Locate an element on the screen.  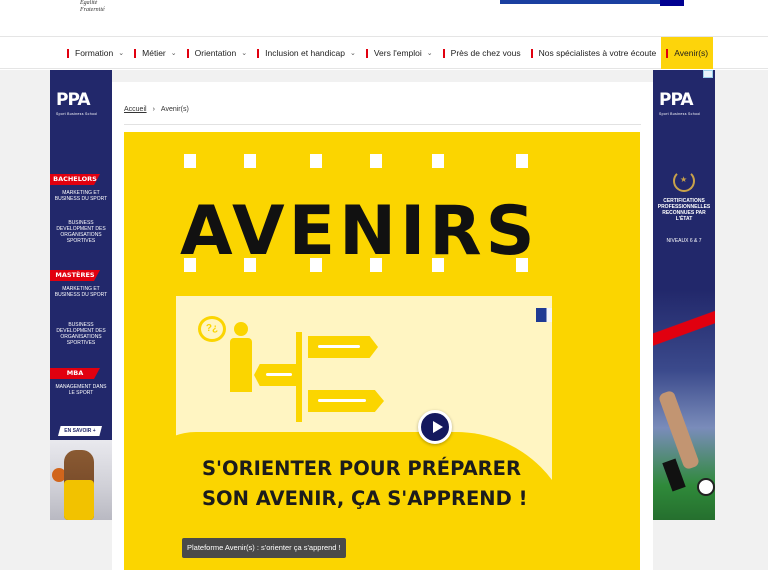
nav-item-label: Vers l'emploi is located at coordinates (397, 53).